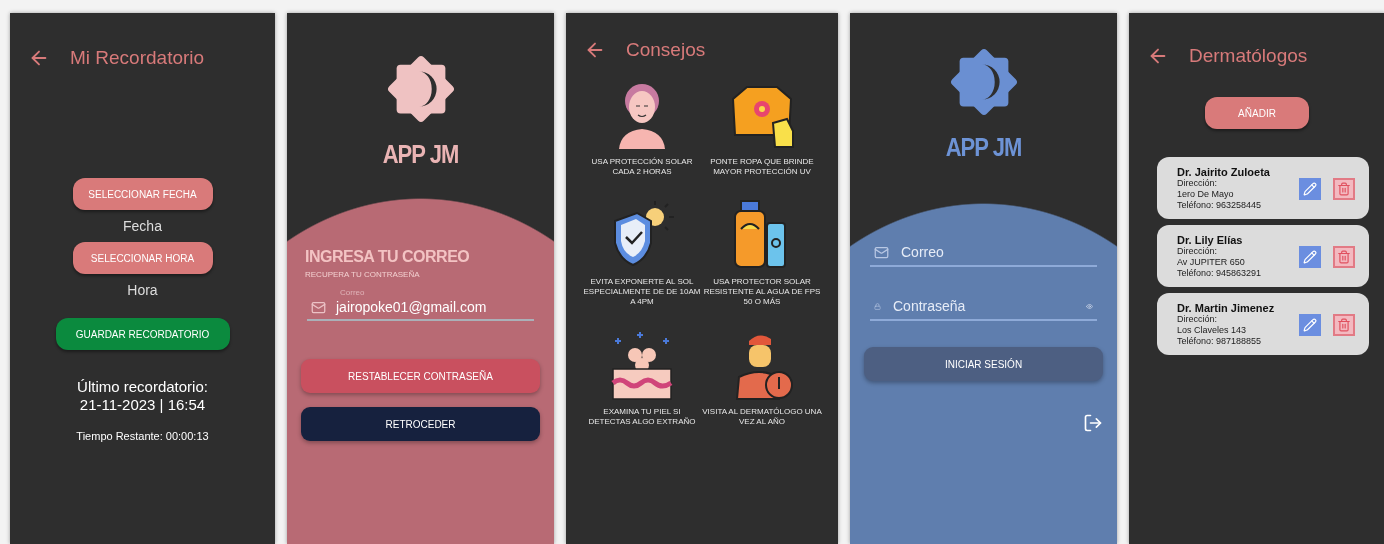  Describe the element at coordinates (1220, 341) in the screenshot. I see `phone-text: Teléfono: 987188855` at that location.